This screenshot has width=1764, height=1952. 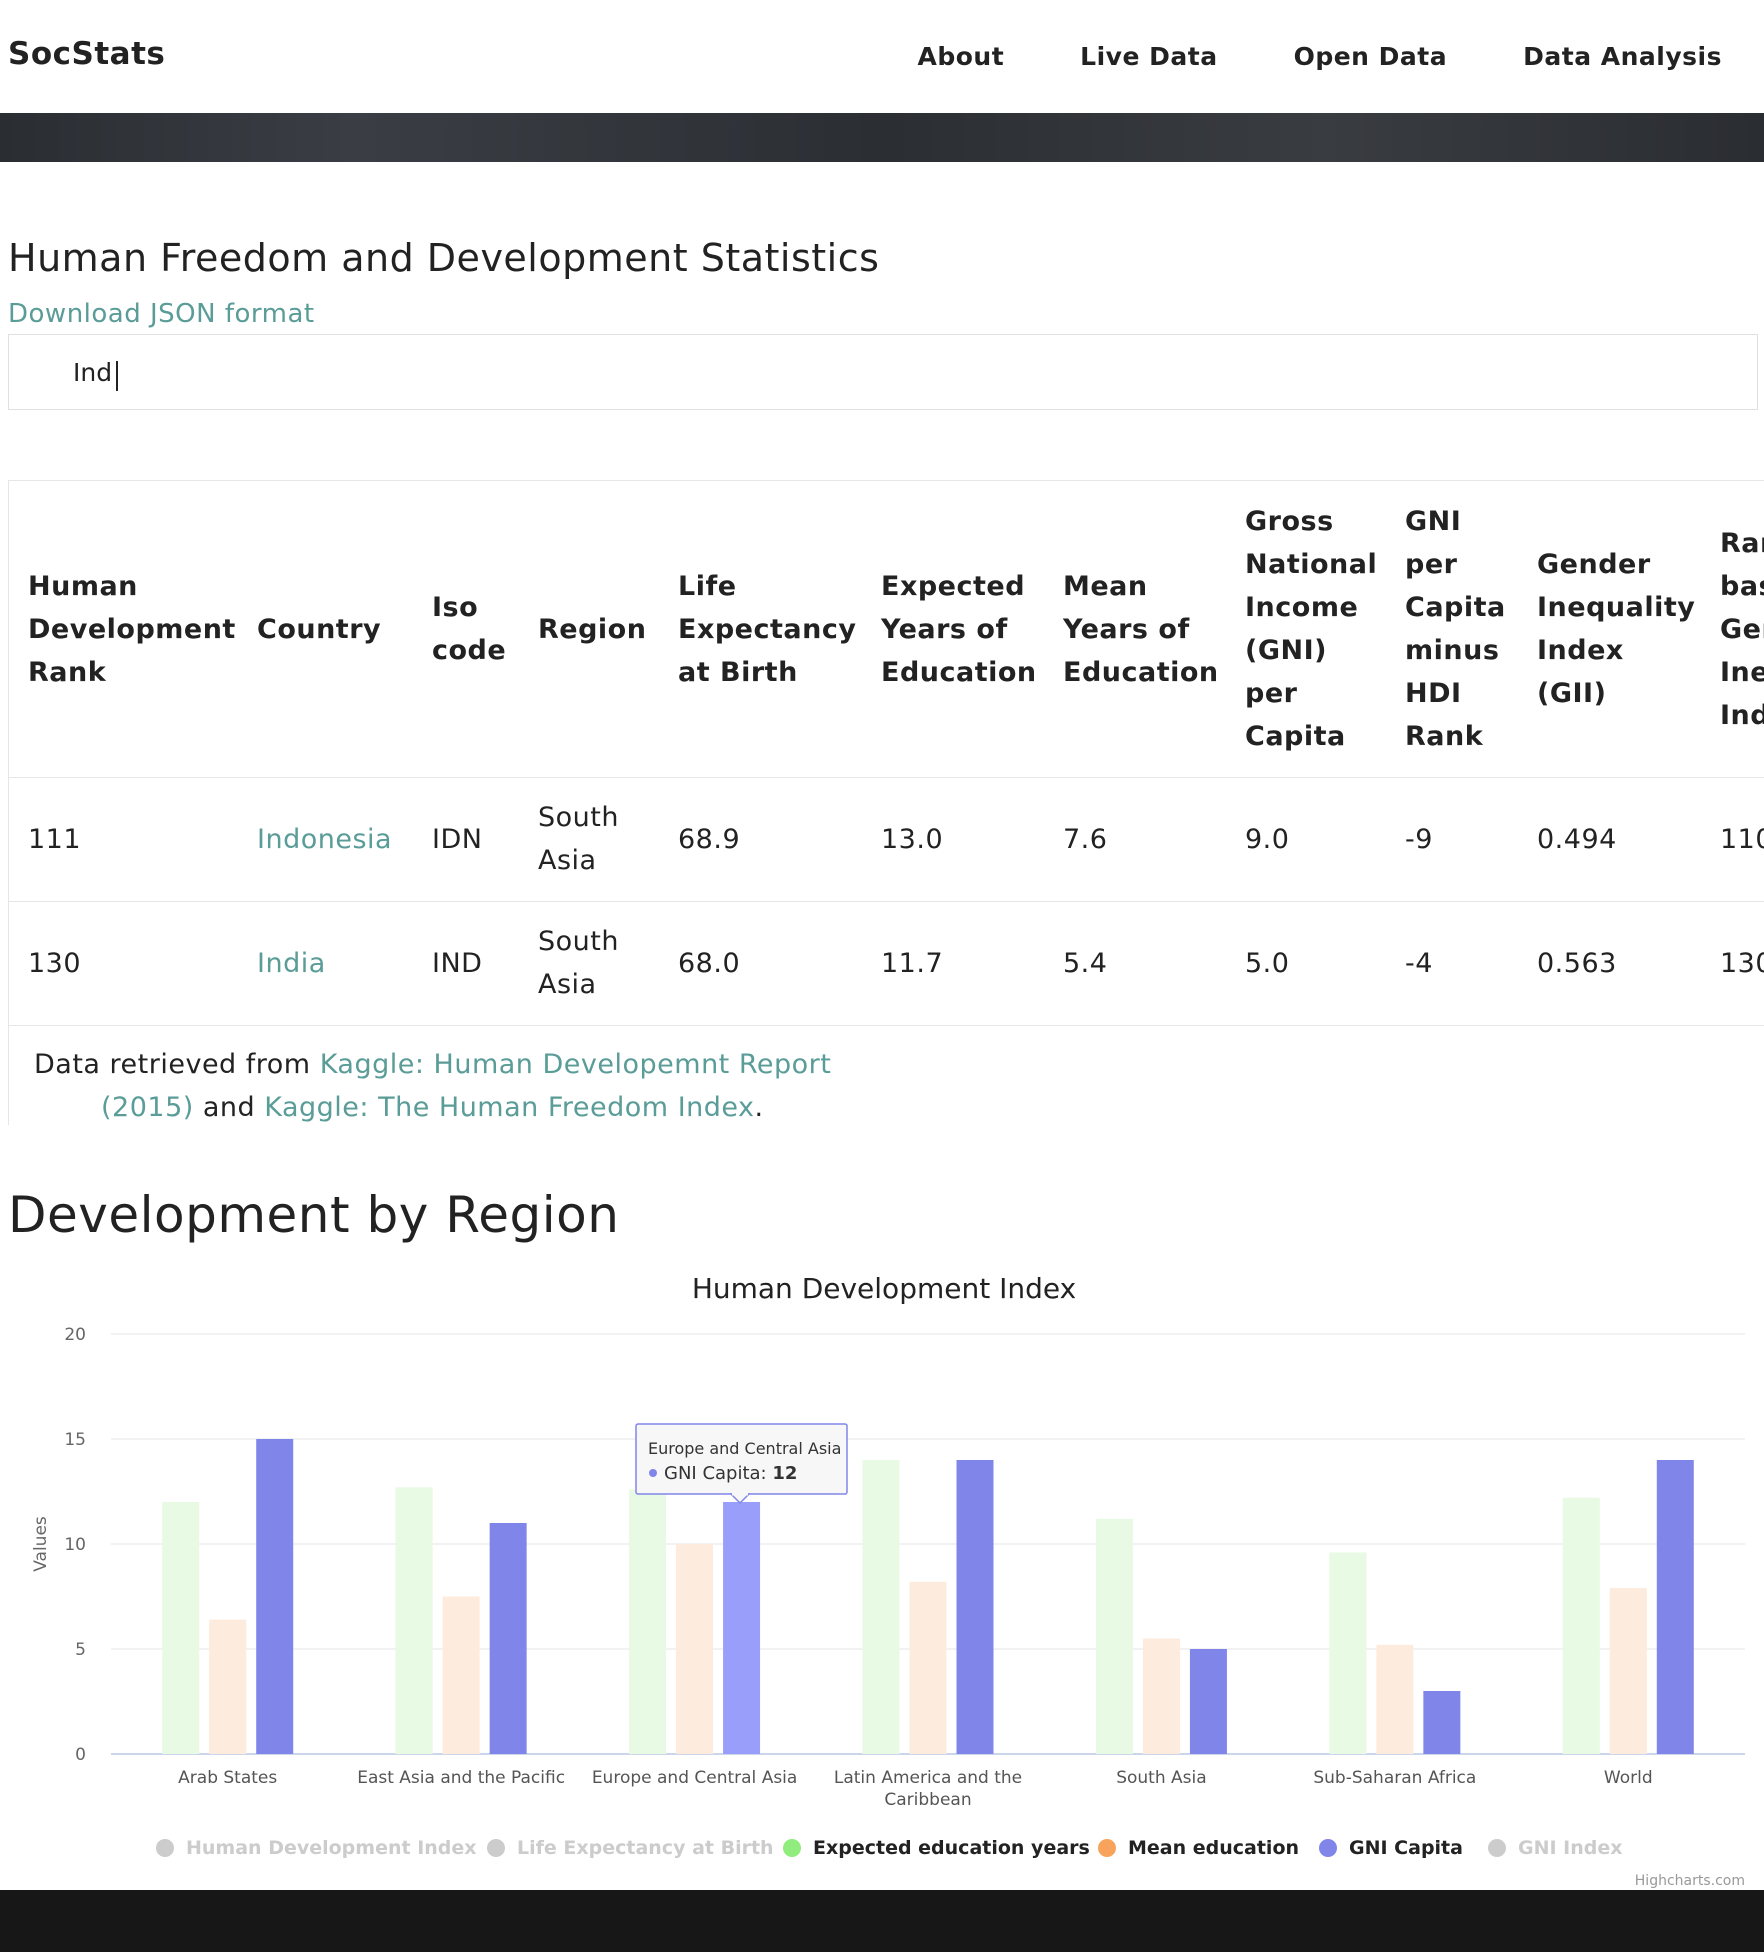 I want to click on column-header-country: Country, so click(x=319, y=629).